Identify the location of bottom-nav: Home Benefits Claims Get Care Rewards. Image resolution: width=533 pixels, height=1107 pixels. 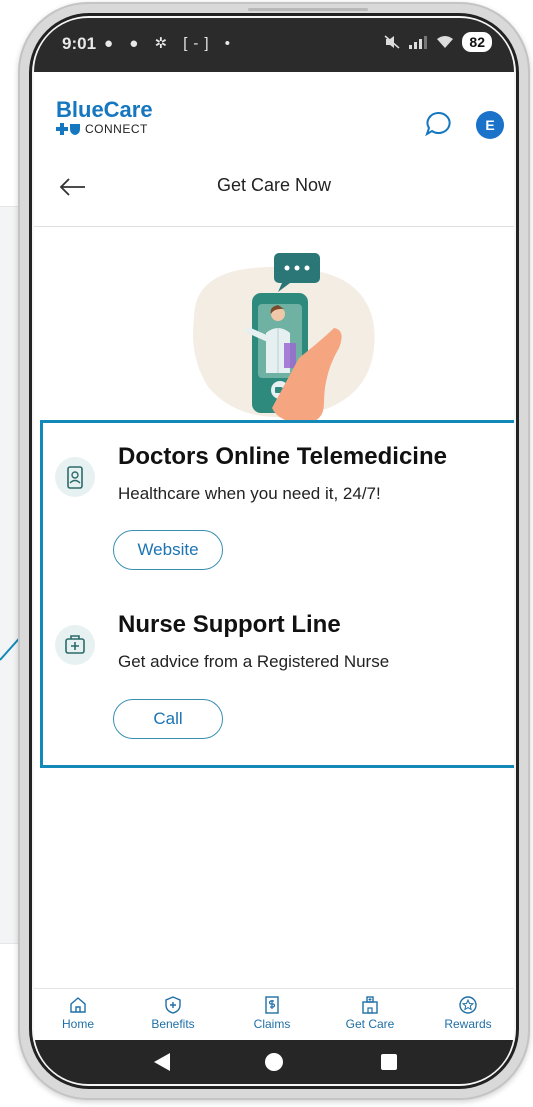
(274, 1014).